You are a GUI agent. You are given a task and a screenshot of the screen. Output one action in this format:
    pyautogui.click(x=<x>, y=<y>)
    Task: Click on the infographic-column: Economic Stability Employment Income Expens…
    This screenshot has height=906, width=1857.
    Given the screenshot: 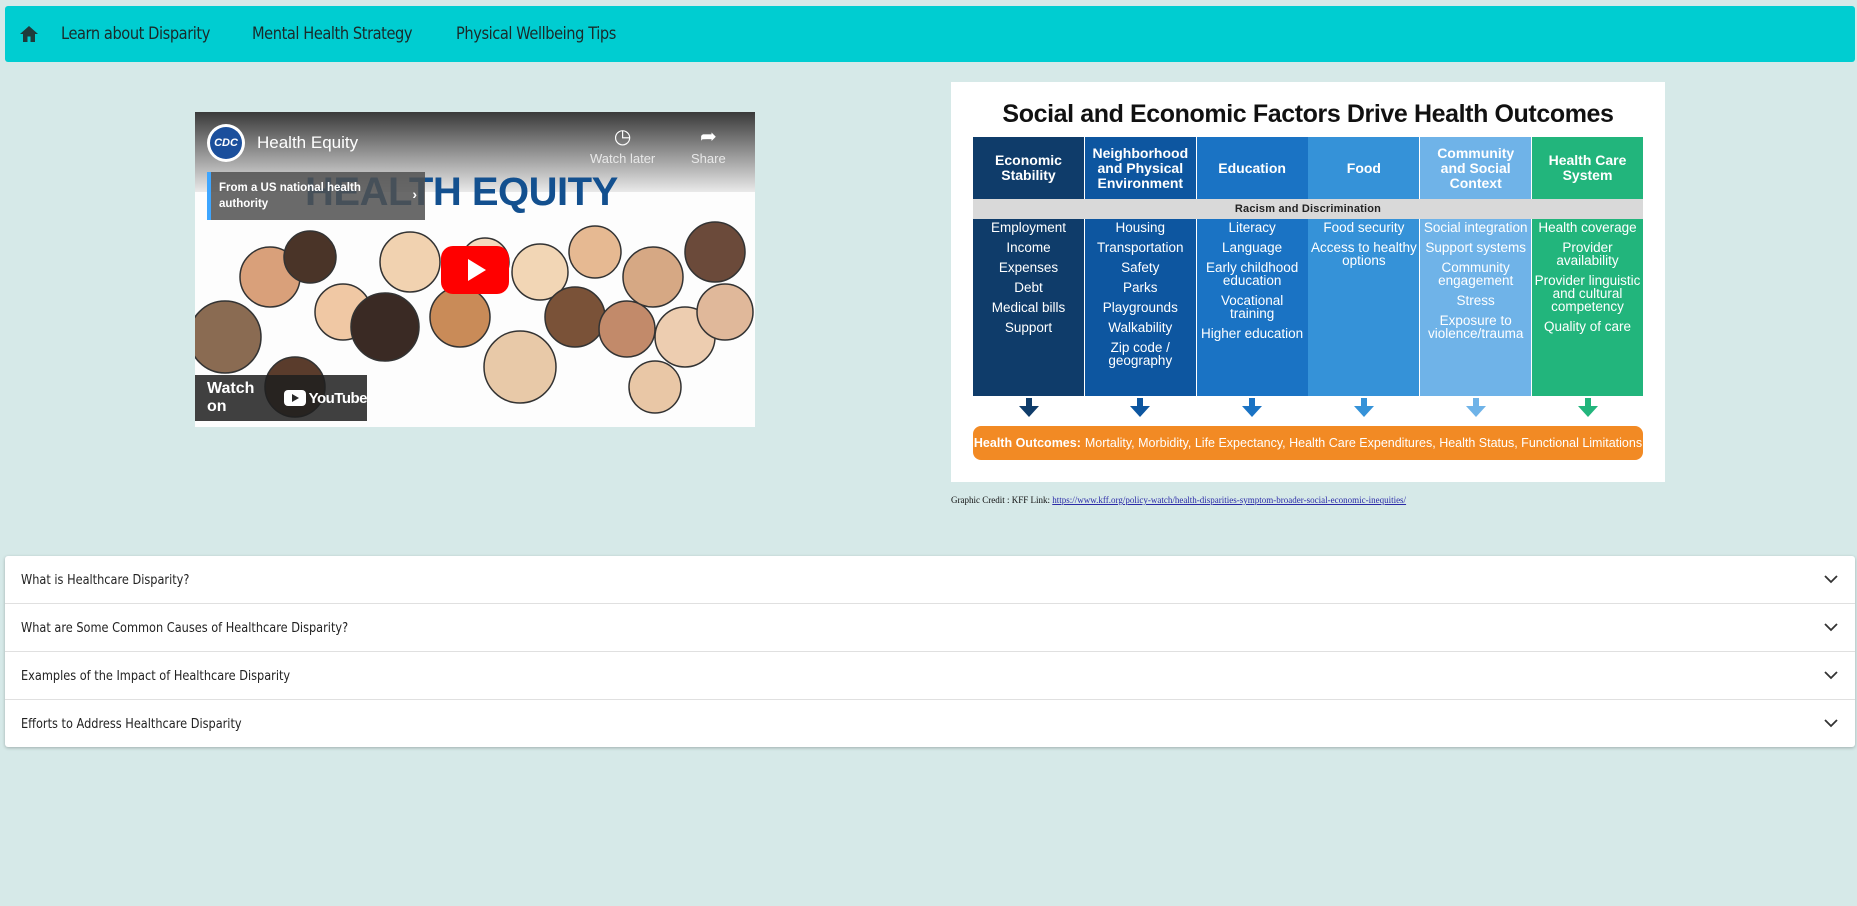 What is the action you would take?
    pyautogui.click(x=1028, y=266)
    